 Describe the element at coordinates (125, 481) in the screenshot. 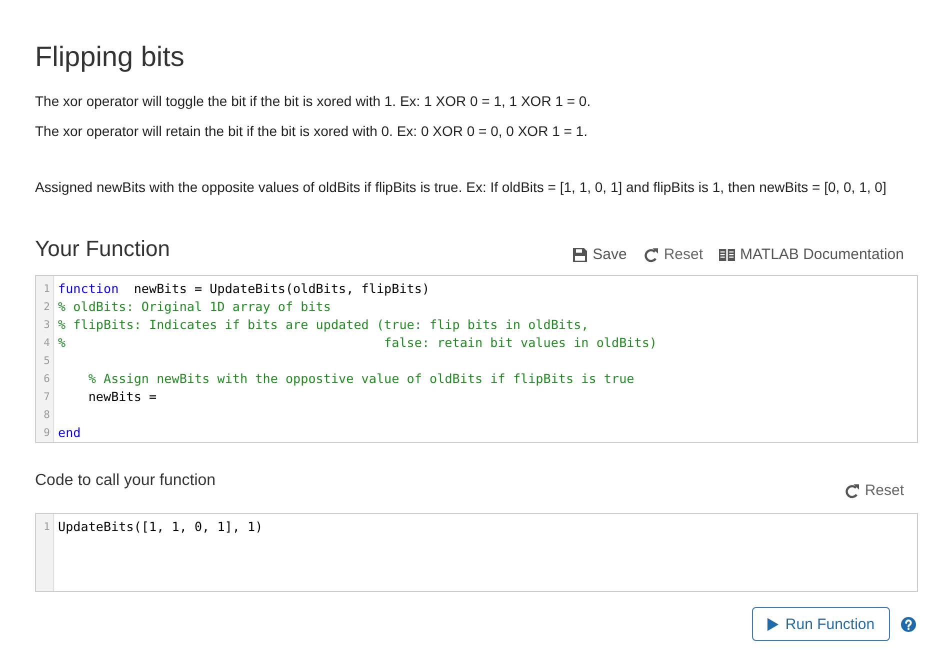

I see `section-heading: Code to call your function` at that location.